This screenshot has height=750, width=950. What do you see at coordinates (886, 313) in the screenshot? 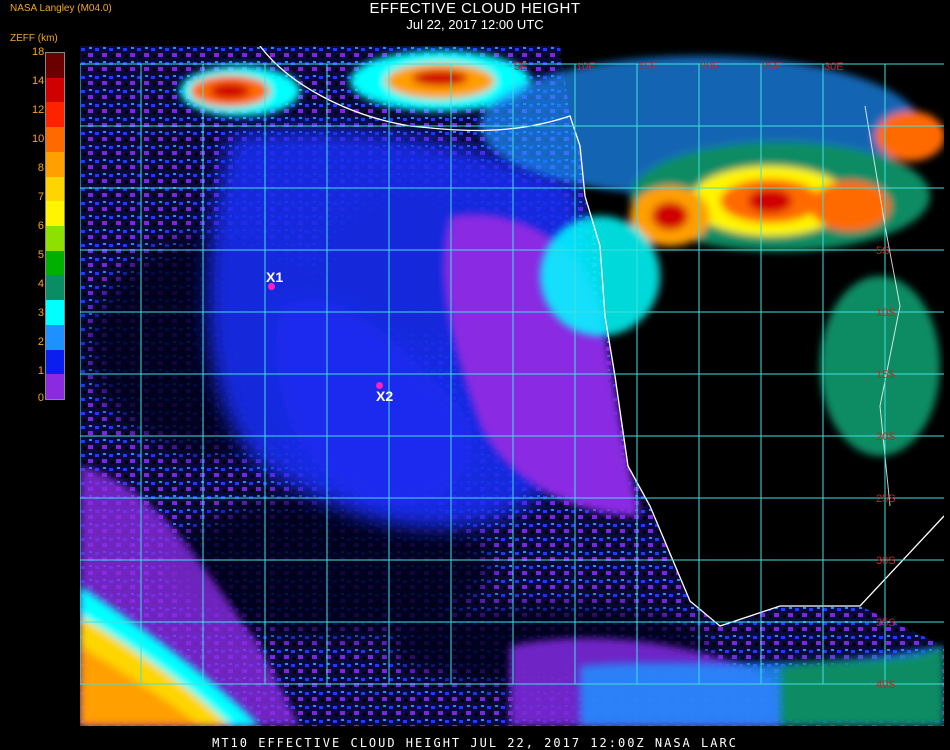
I see `latitude-label: 10S` at bounding box center [886, 313].